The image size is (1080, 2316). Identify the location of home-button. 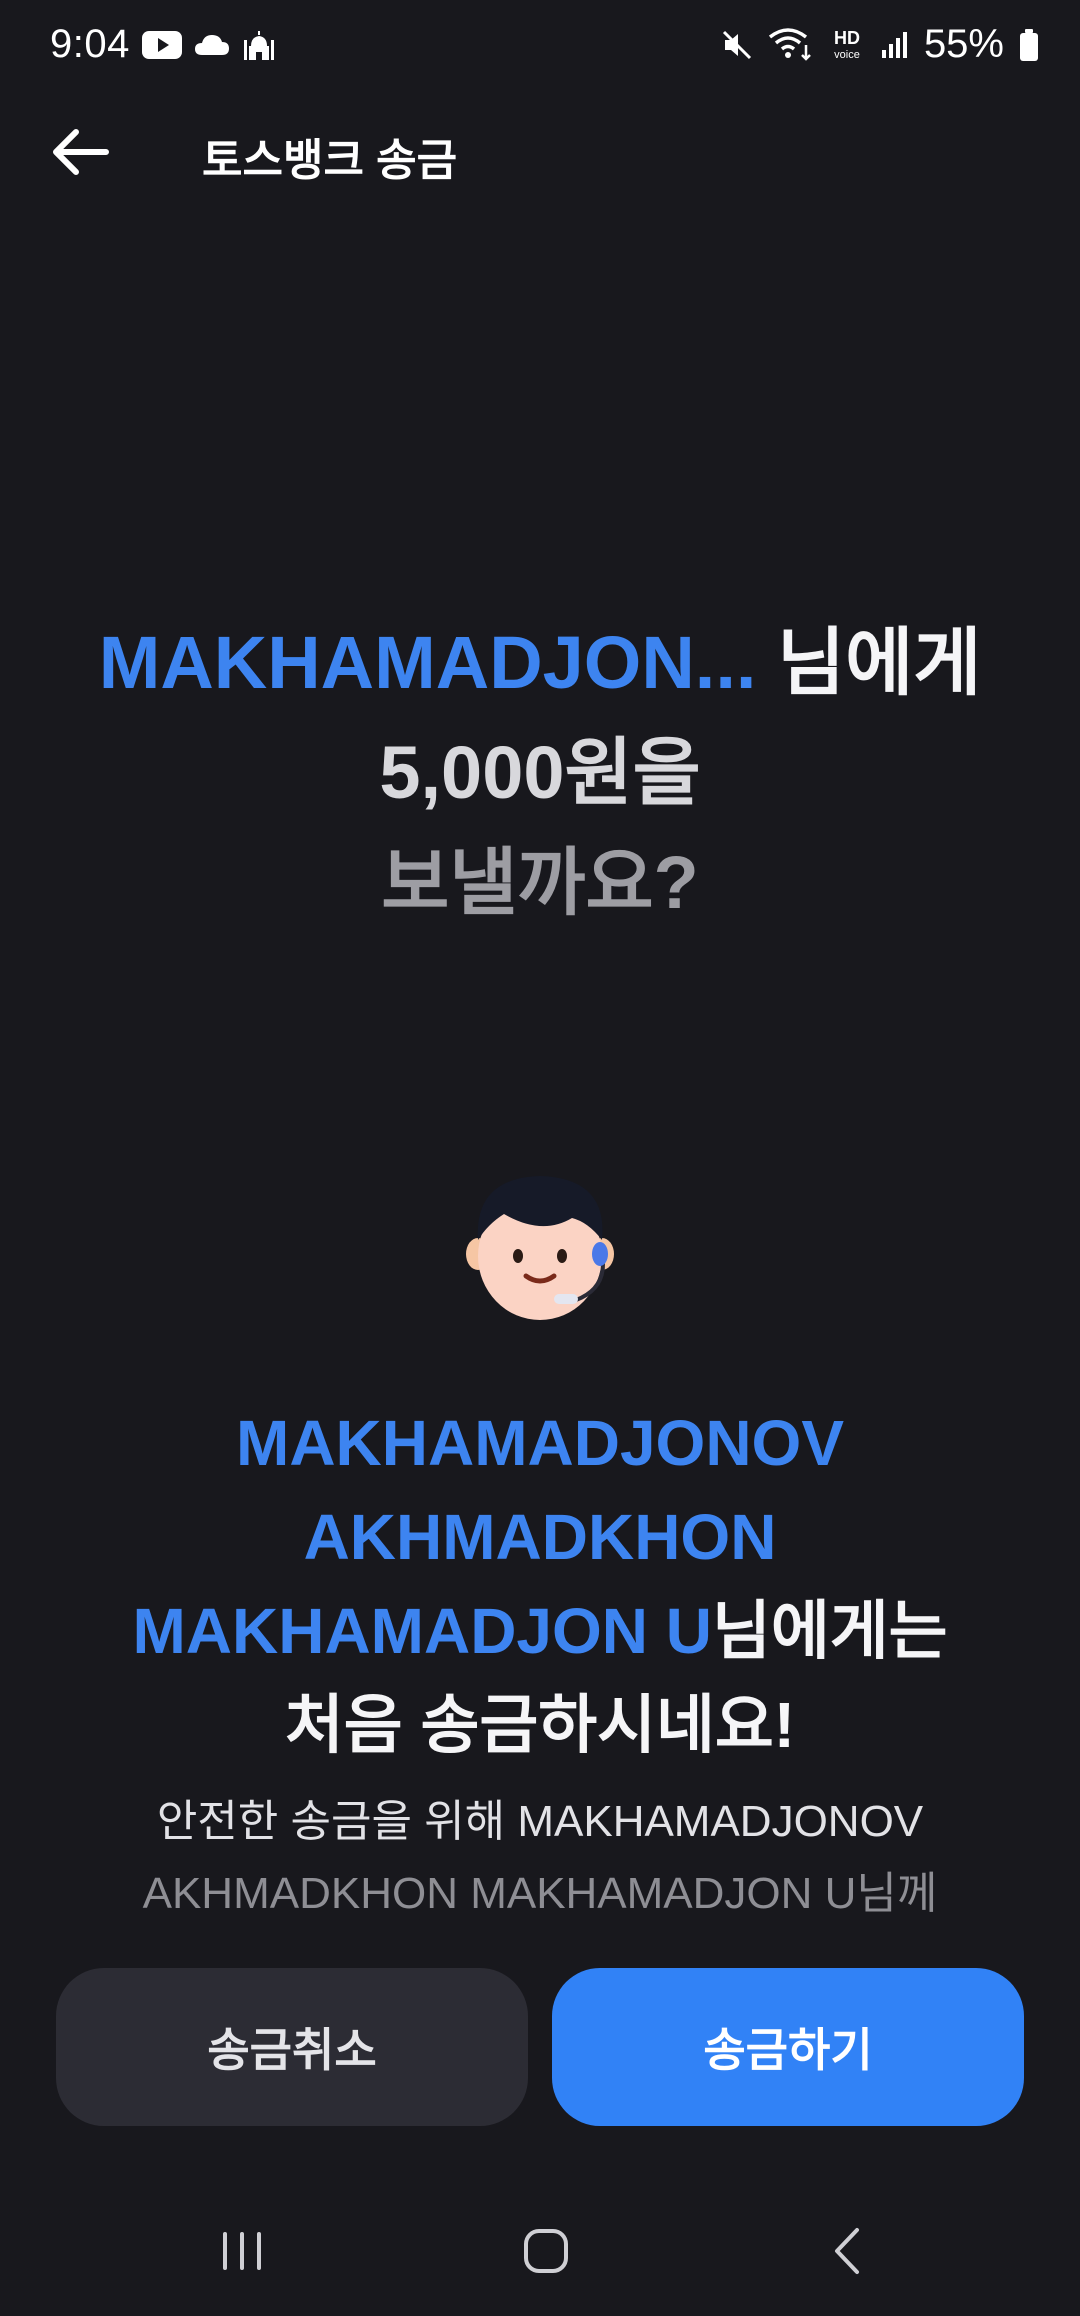
(546, 2251).